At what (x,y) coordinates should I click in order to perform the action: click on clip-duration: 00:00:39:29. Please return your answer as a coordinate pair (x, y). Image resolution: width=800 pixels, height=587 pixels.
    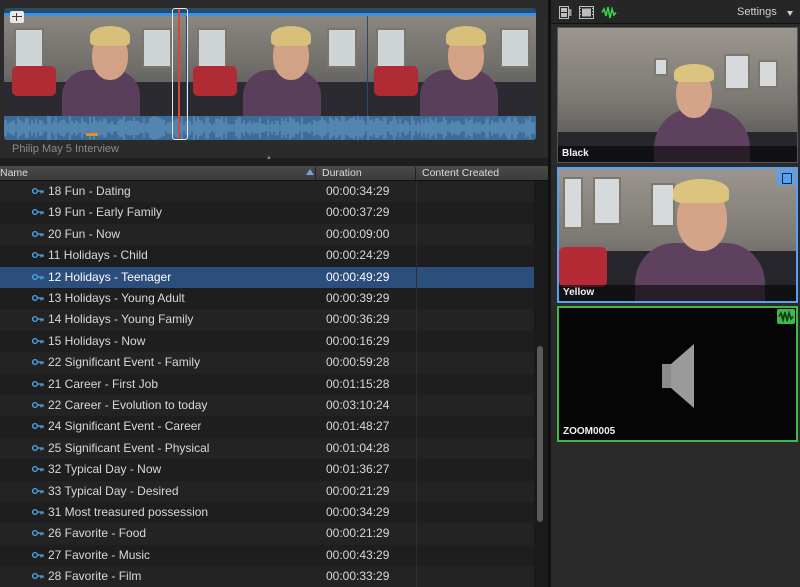
    Looking at the image, I should click on (358, 298).